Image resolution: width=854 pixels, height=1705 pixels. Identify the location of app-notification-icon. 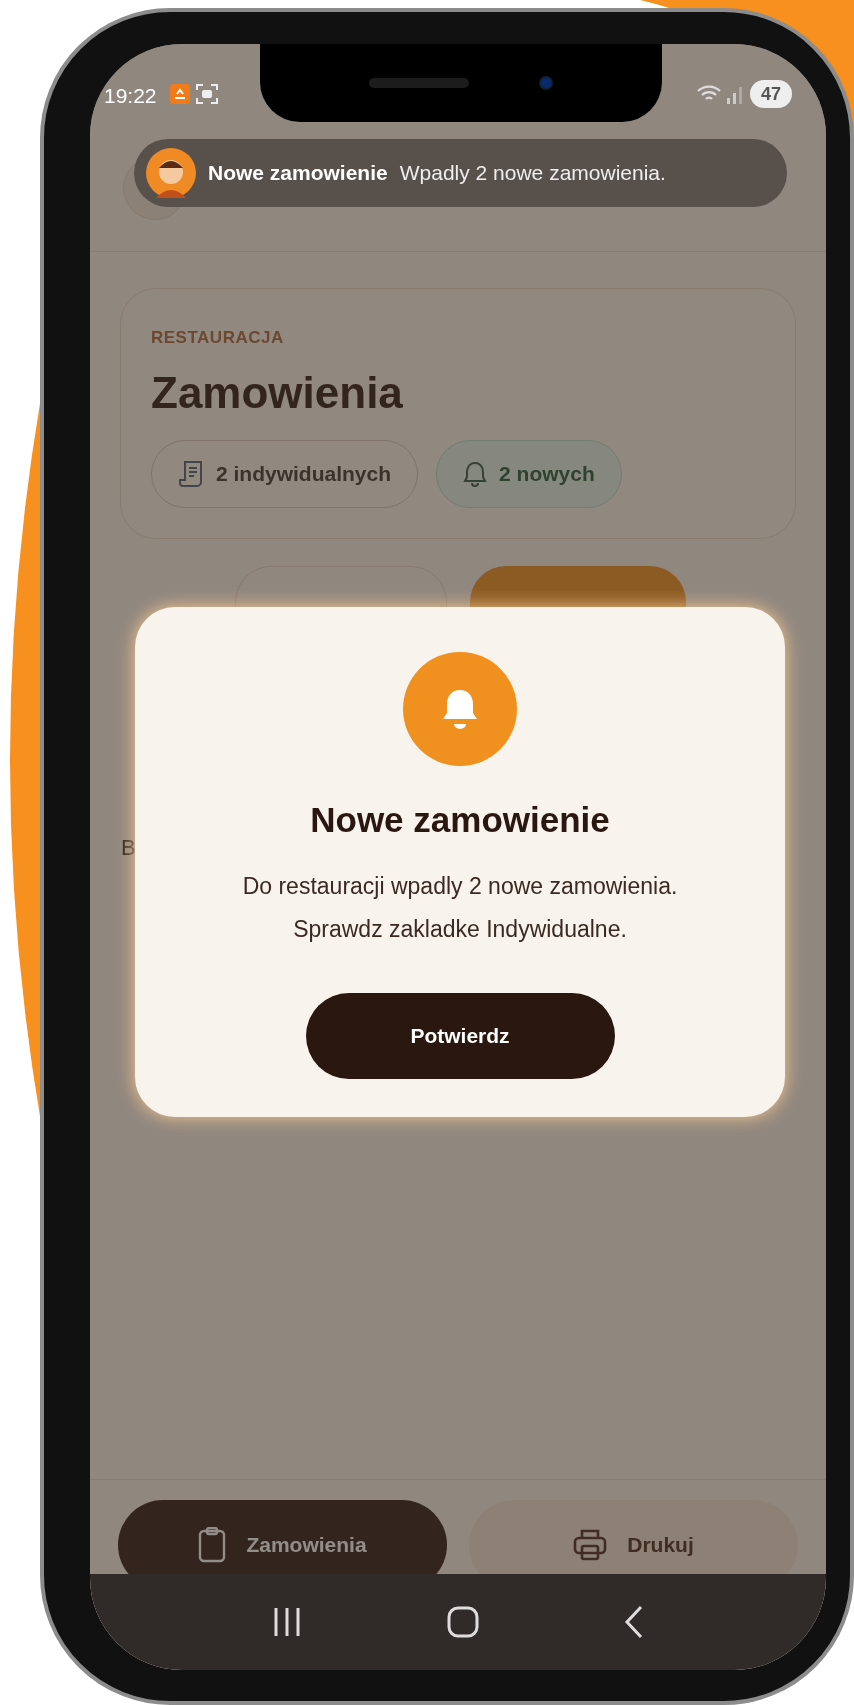
(180, 94).